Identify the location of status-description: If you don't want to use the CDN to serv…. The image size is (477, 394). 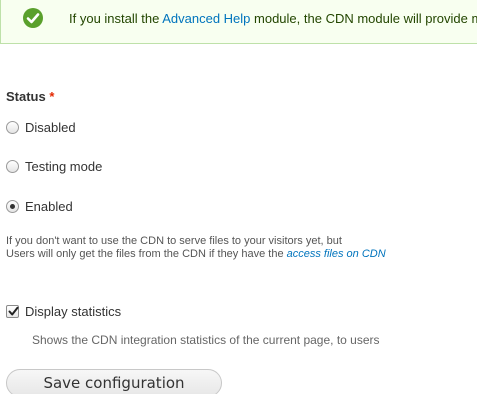
(196, 247).